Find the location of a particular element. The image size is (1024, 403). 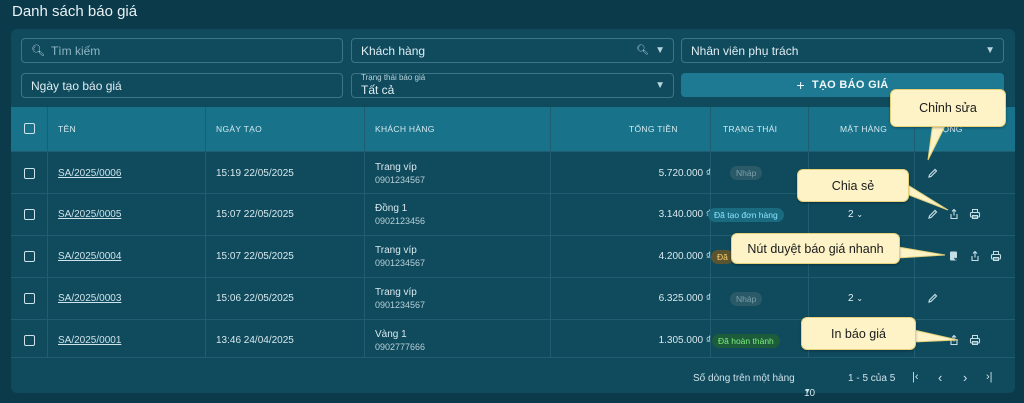

plus-icon: + is located at coordinates (800, 85).